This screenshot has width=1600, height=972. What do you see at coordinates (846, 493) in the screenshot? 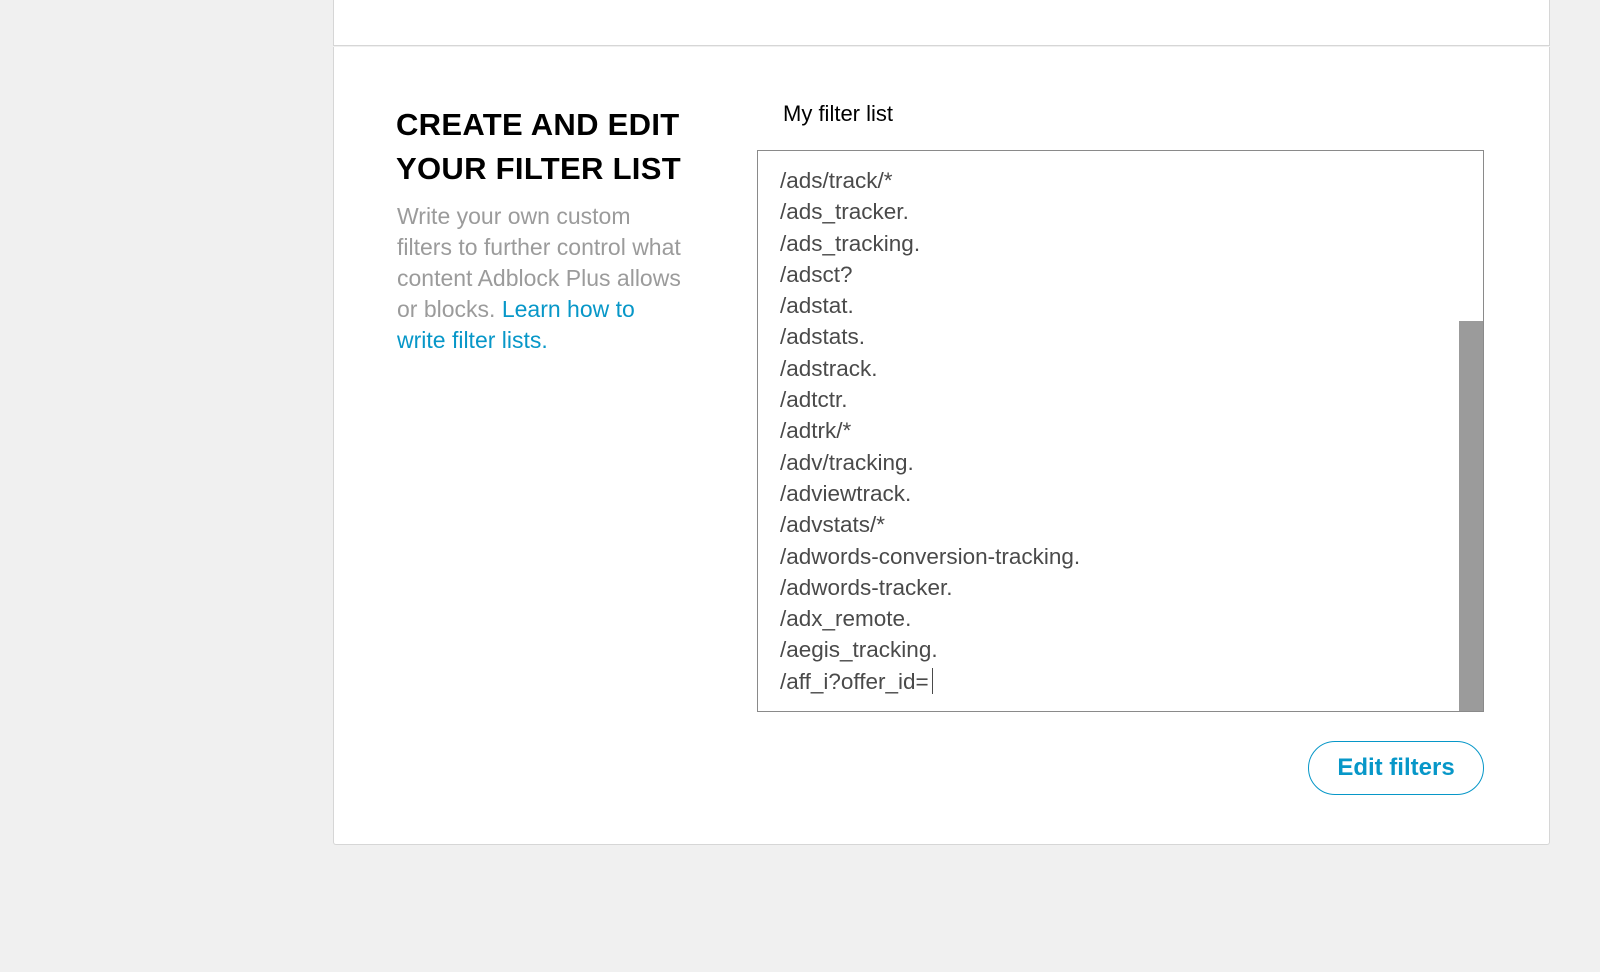
I see `filter-line: /adviewtrack.` at bounding box center [846, 493].